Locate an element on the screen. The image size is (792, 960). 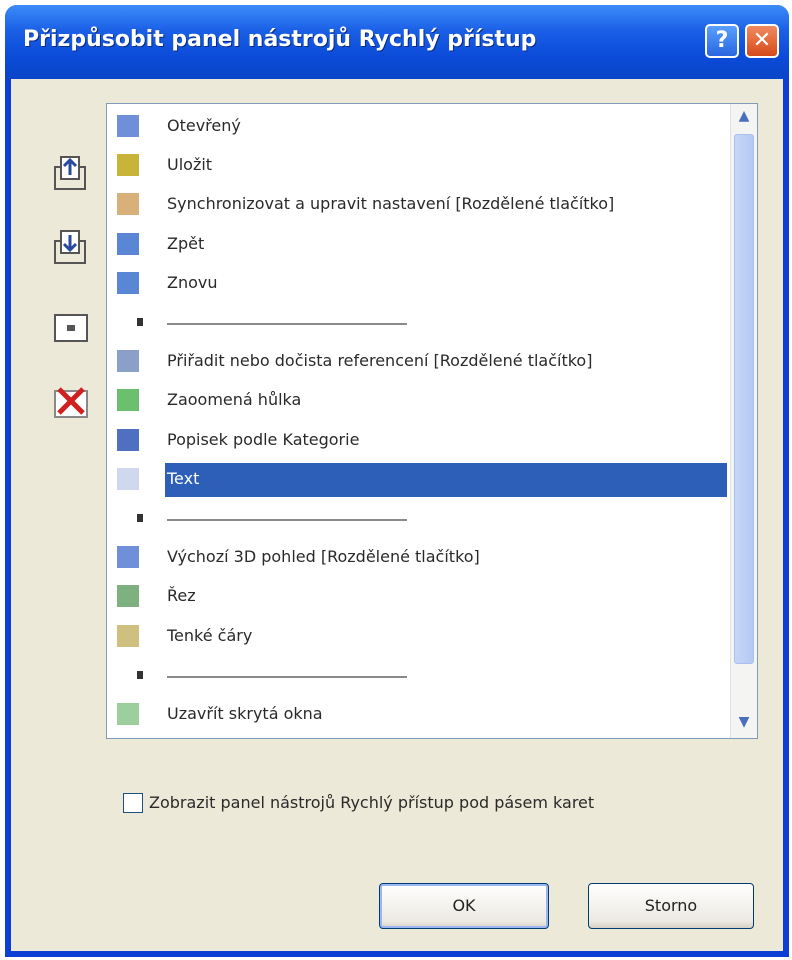
scroll-up-arrow: ▲ is located at coordinates (744, 118).